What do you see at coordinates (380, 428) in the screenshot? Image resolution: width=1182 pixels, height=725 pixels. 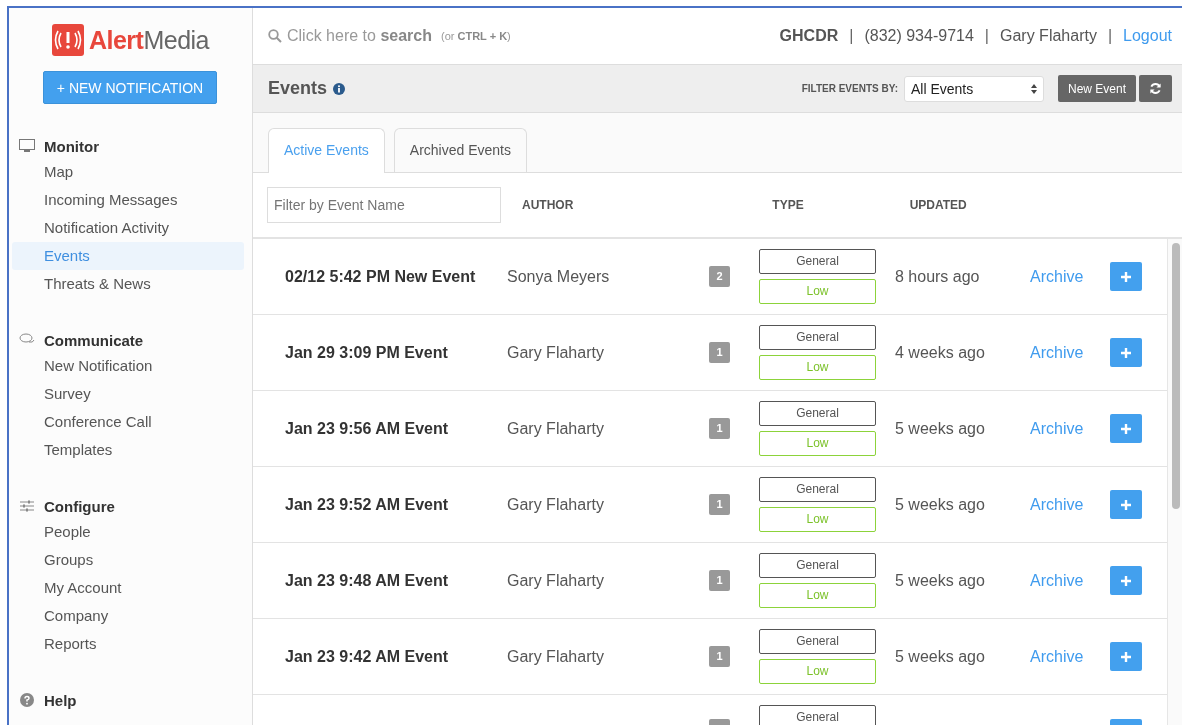 I see `event-name: Jan 23 9:56 AM Event` at bounding box center [380, 428].